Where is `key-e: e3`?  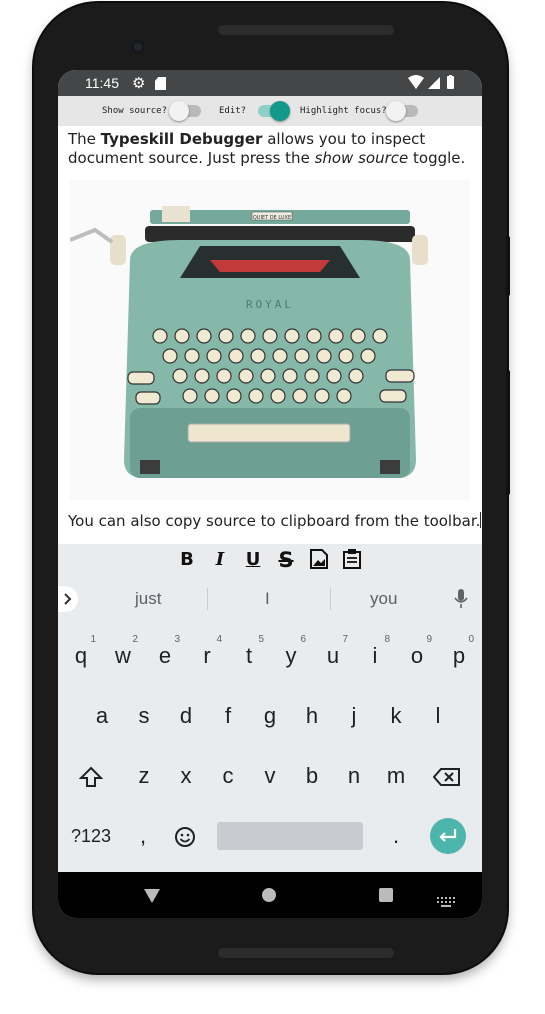
key-e: e3 is located at coordinates (165, 656).